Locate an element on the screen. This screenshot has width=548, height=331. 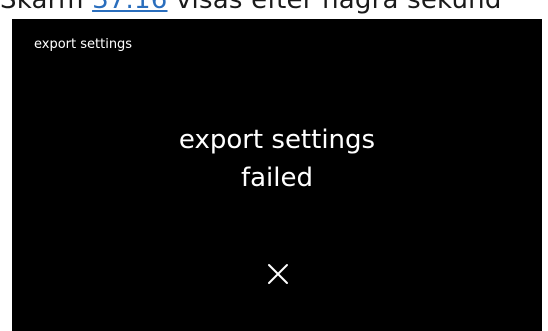
document-caption: Skärm 37.16 visas efter några sekund is located at coordinates (274, 7).